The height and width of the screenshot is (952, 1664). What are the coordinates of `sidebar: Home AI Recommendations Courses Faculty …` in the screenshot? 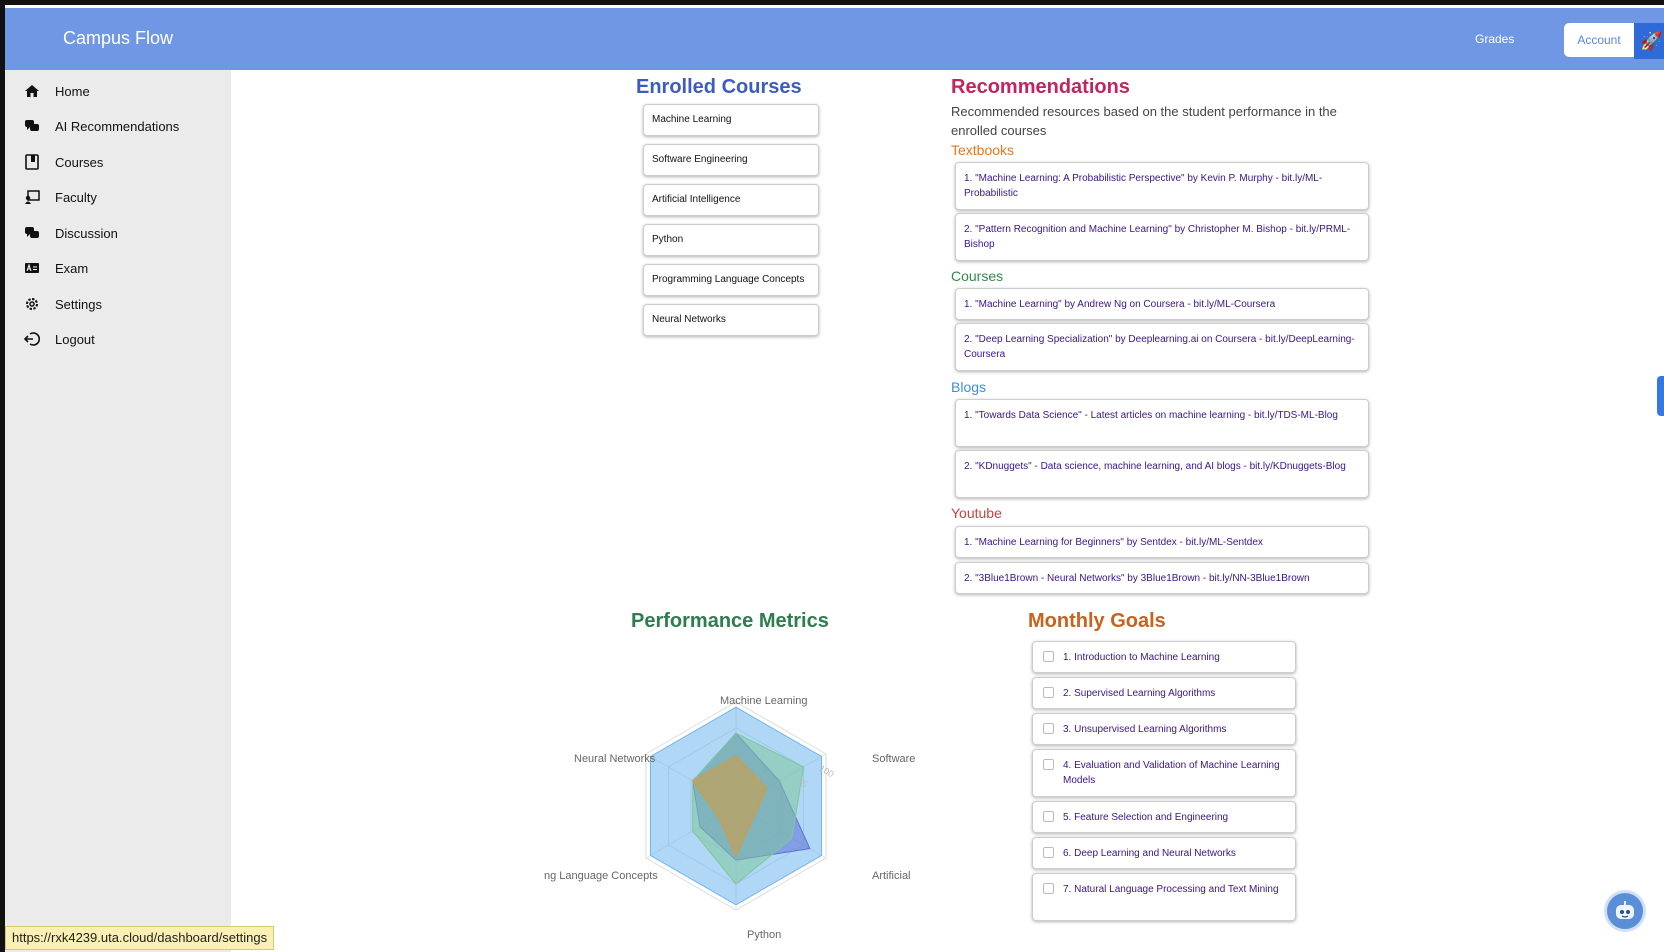 It's located at (118, 511).